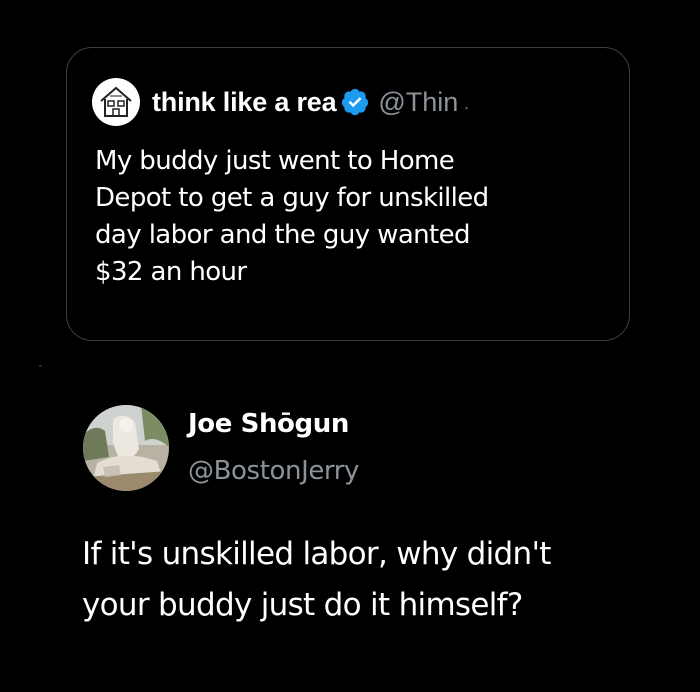 Image resolution: width=700 pixels, height=692 pixels. I want to click on quoted-author-name: think like a rea, so click(244, 102).